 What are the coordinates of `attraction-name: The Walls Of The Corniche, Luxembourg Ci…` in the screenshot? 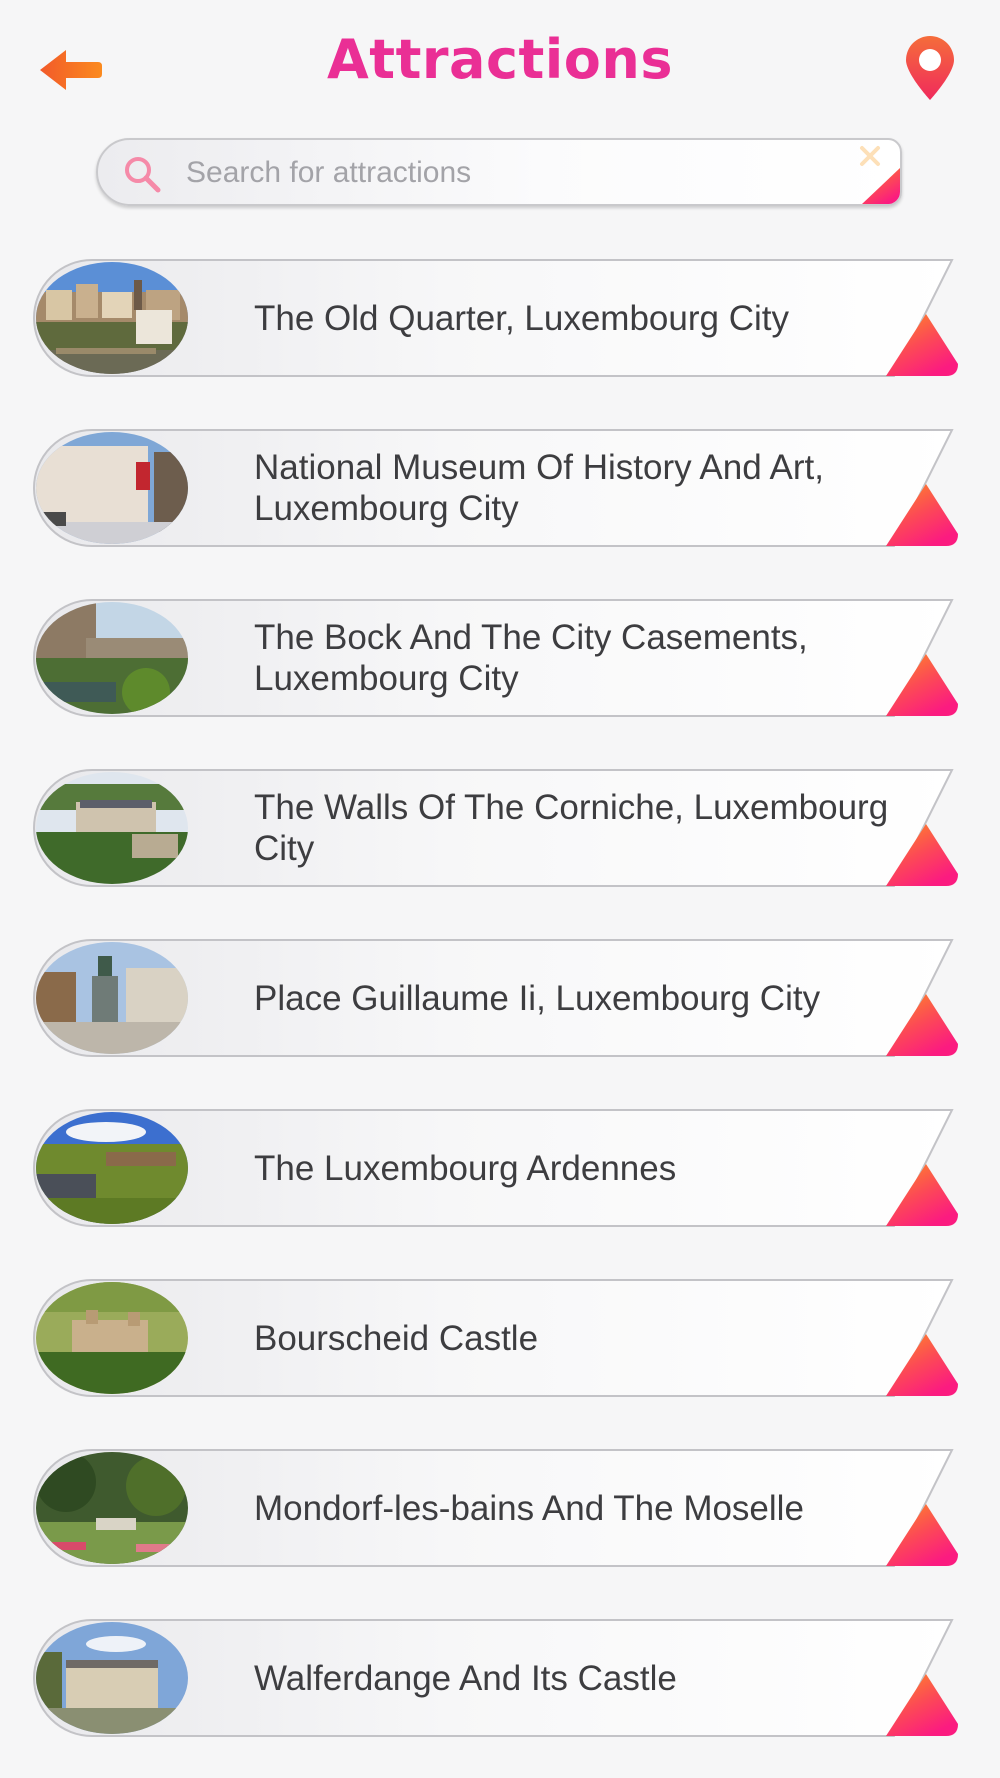 It's located at (571, 828).